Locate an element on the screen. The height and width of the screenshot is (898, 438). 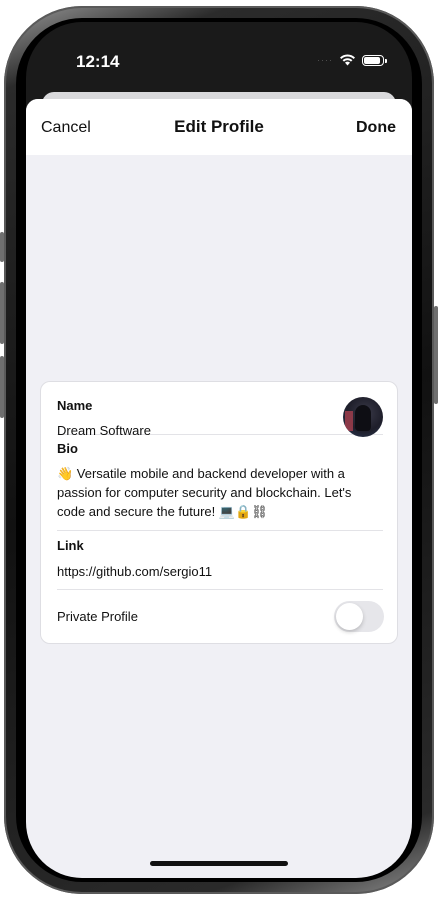
link-field: https://github.com/sergio11 is located at coordinates (220, 571).